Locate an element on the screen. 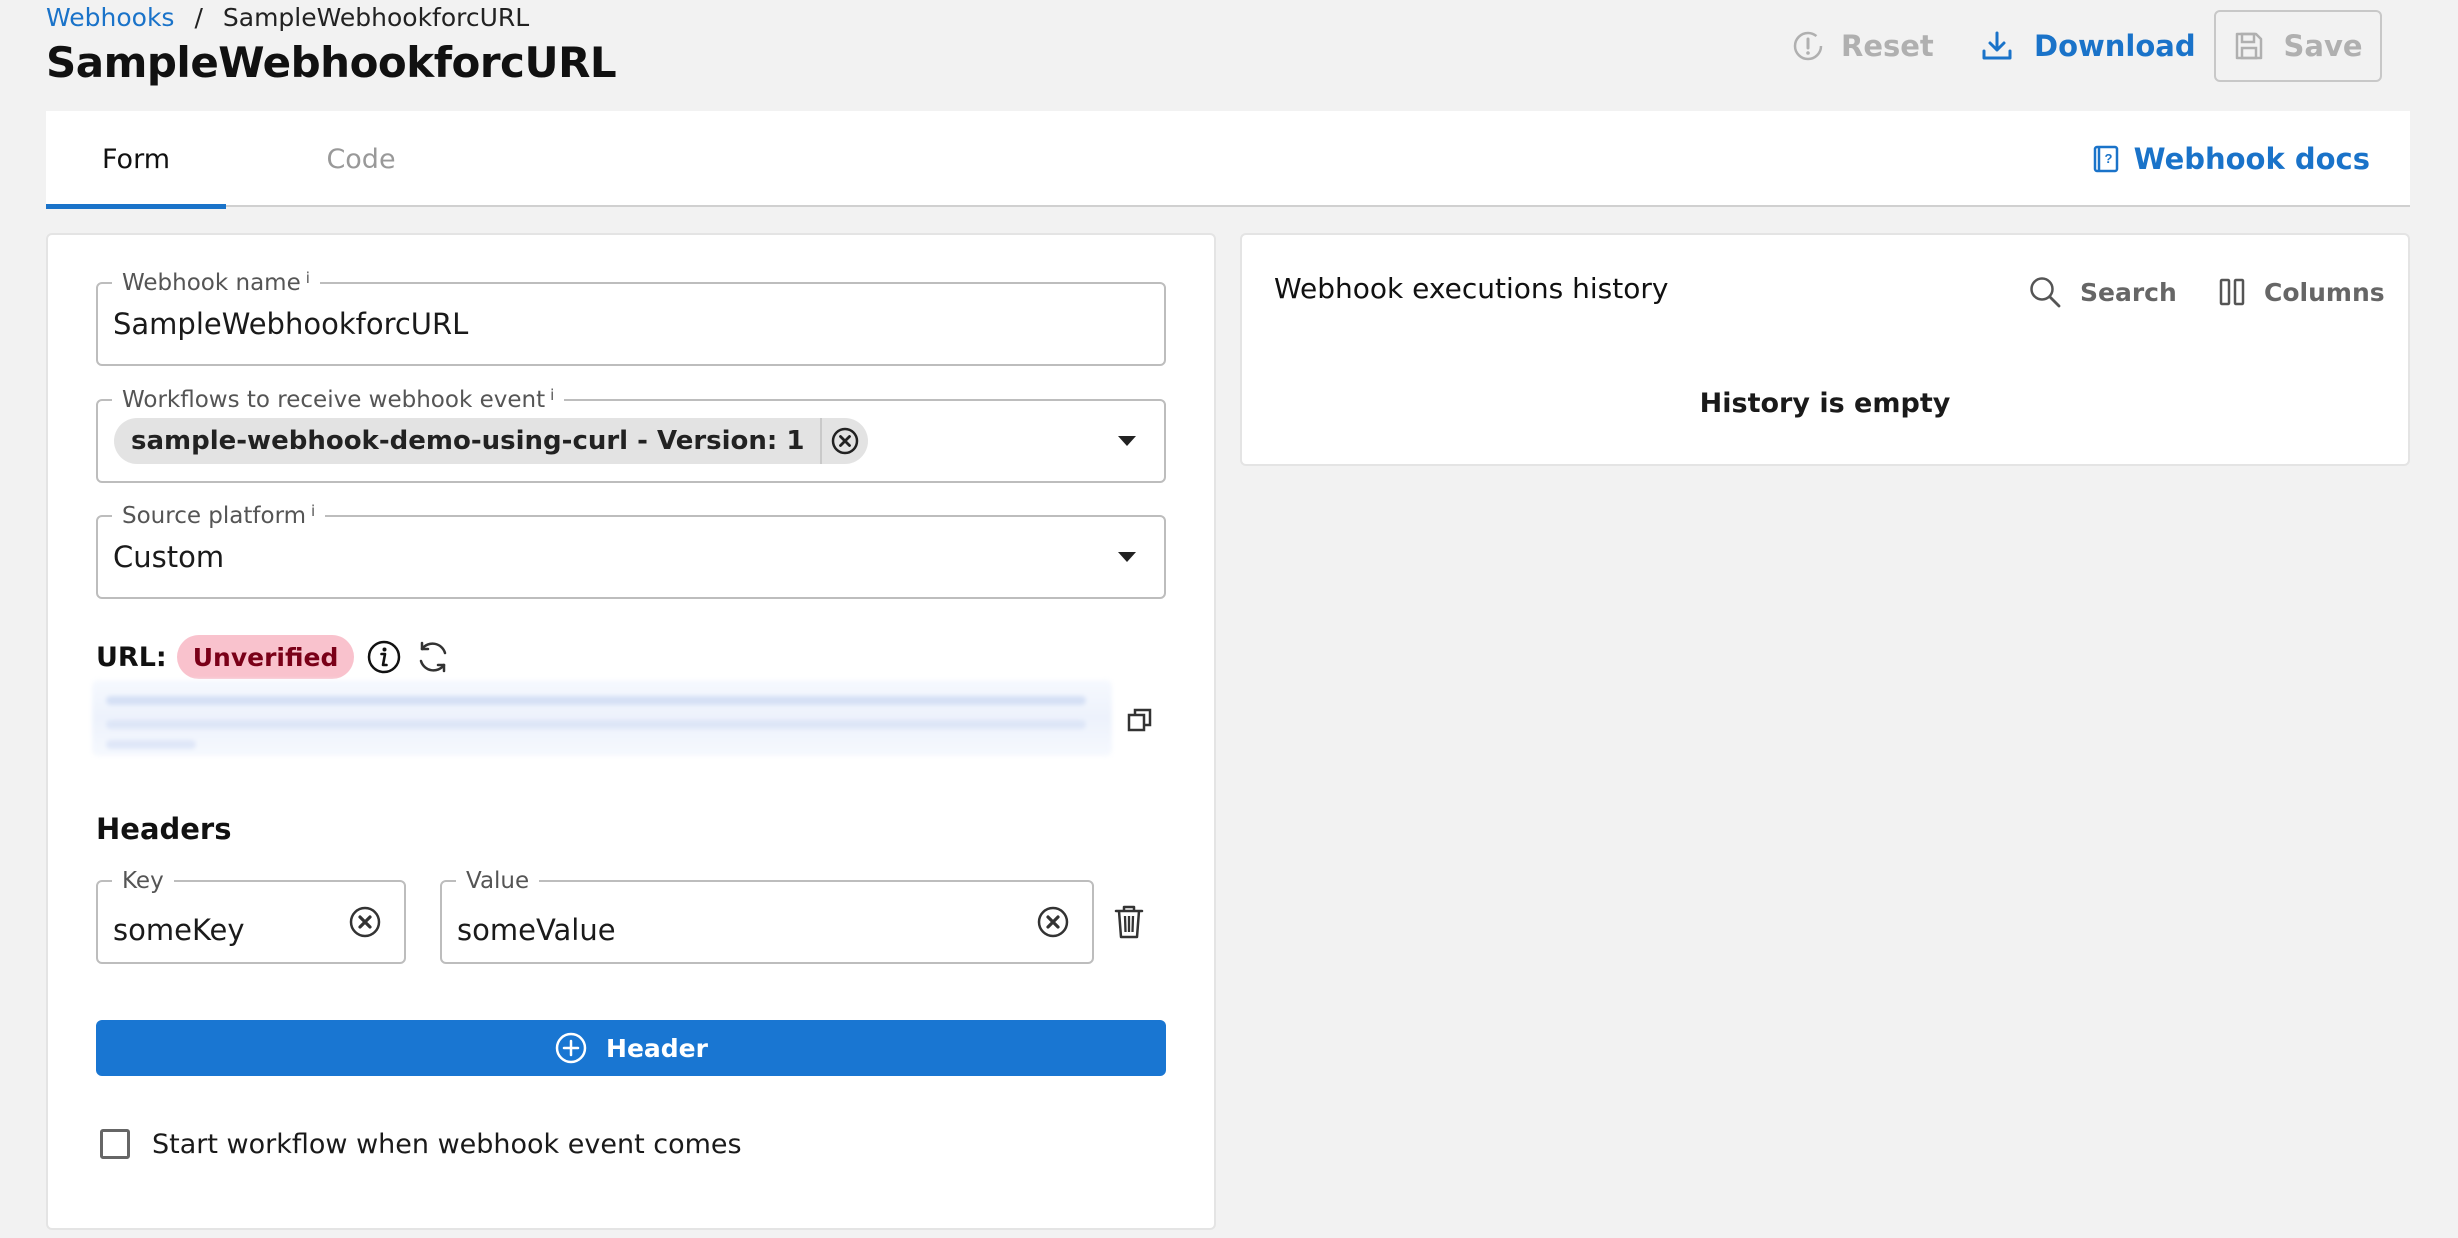 This screenshot has height=1238, width=2458. url-refresh-button is located at coordinates (433, 657).